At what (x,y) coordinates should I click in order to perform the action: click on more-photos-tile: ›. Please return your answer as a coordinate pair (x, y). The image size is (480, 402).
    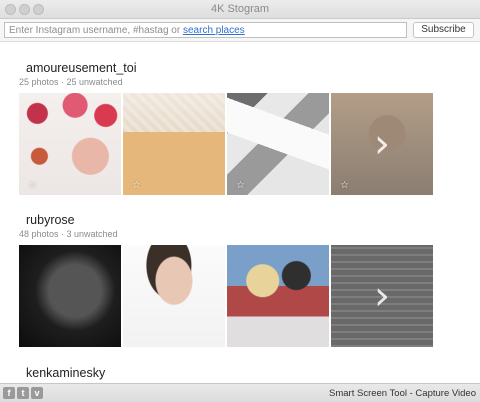
    Looking at the image, I should click on (382, 296).